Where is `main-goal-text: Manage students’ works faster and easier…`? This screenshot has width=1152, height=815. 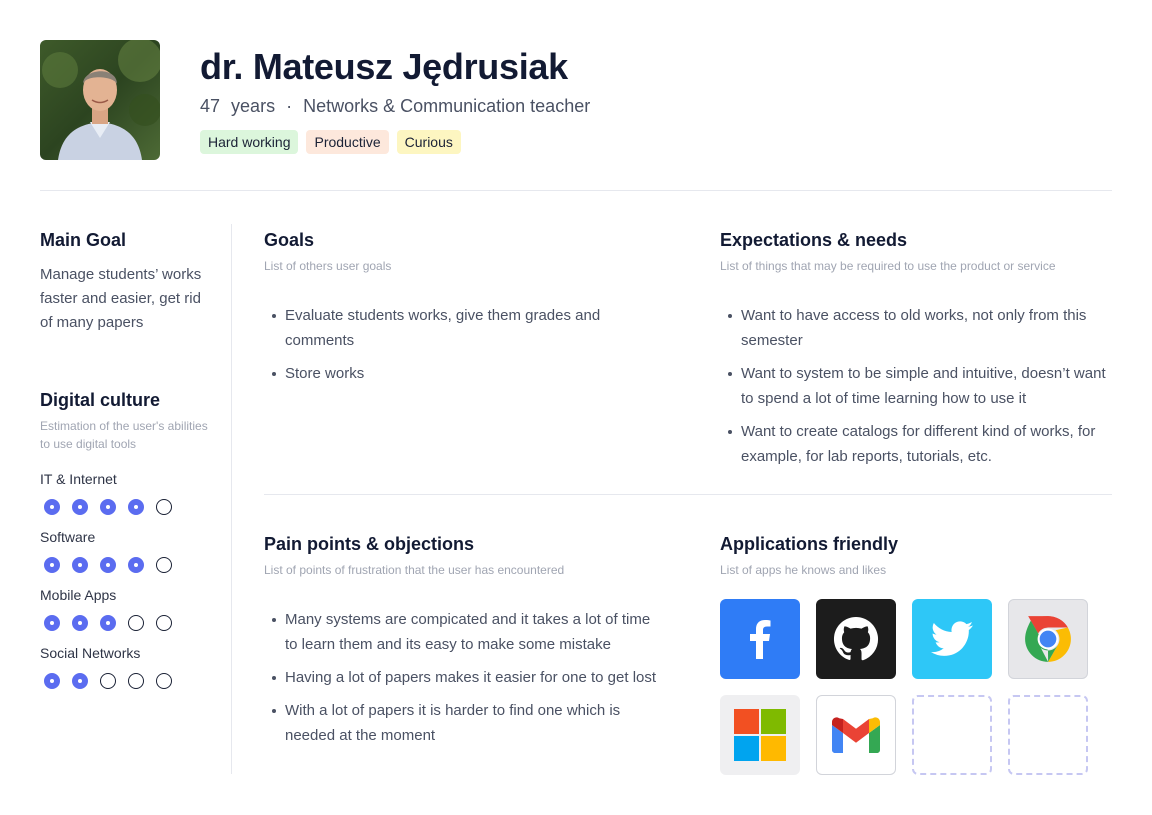
main-goal-text: Manage students’ works faster and easier… is located at coordinates (121, 298).